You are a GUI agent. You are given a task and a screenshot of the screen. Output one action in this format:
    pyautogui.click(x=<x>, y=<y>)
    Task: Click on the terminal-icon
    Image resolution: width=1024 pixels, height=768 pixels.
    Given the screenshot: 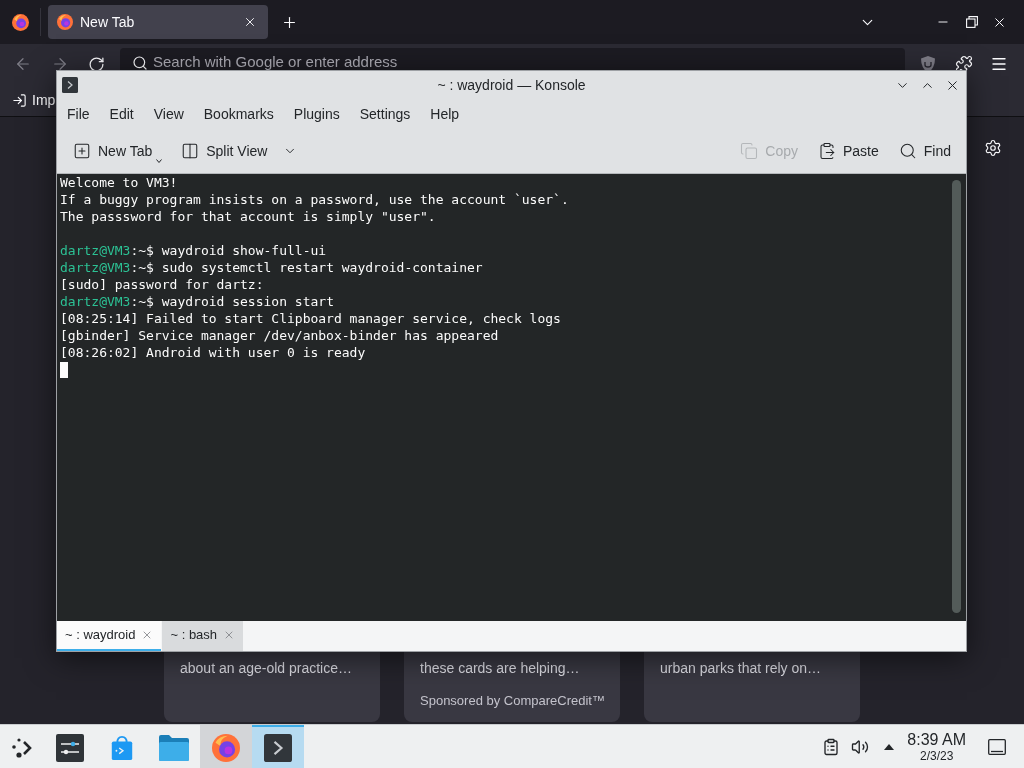 What is the action you would take?
    pyautogui.click(x=278, y=747)
    